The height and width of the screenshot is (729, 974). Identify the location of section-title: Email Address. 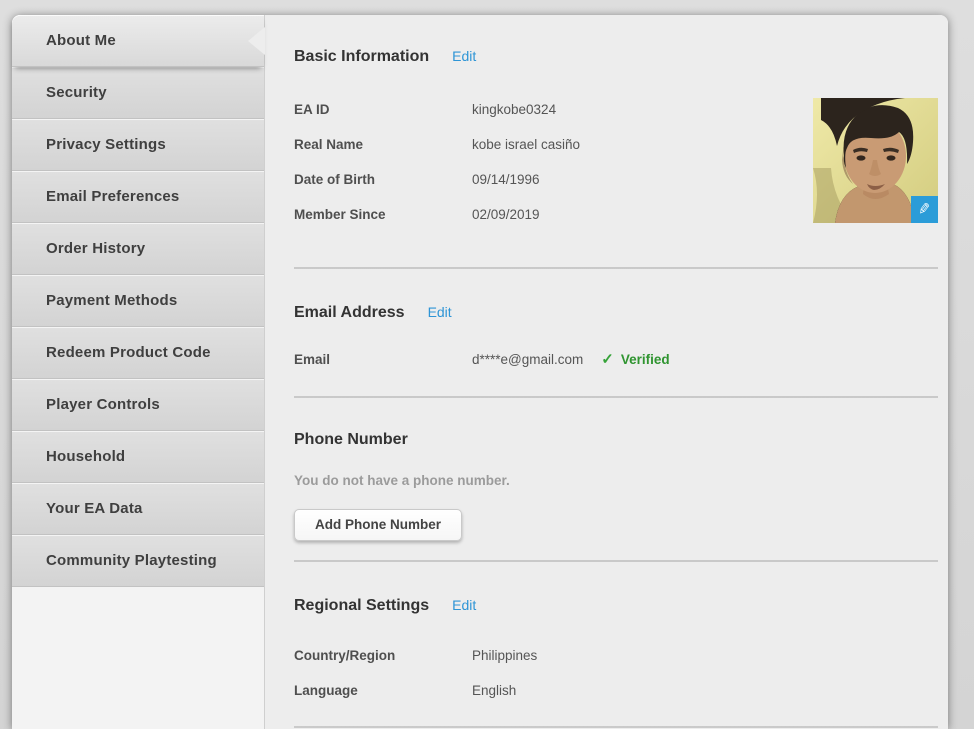
(349, 312).